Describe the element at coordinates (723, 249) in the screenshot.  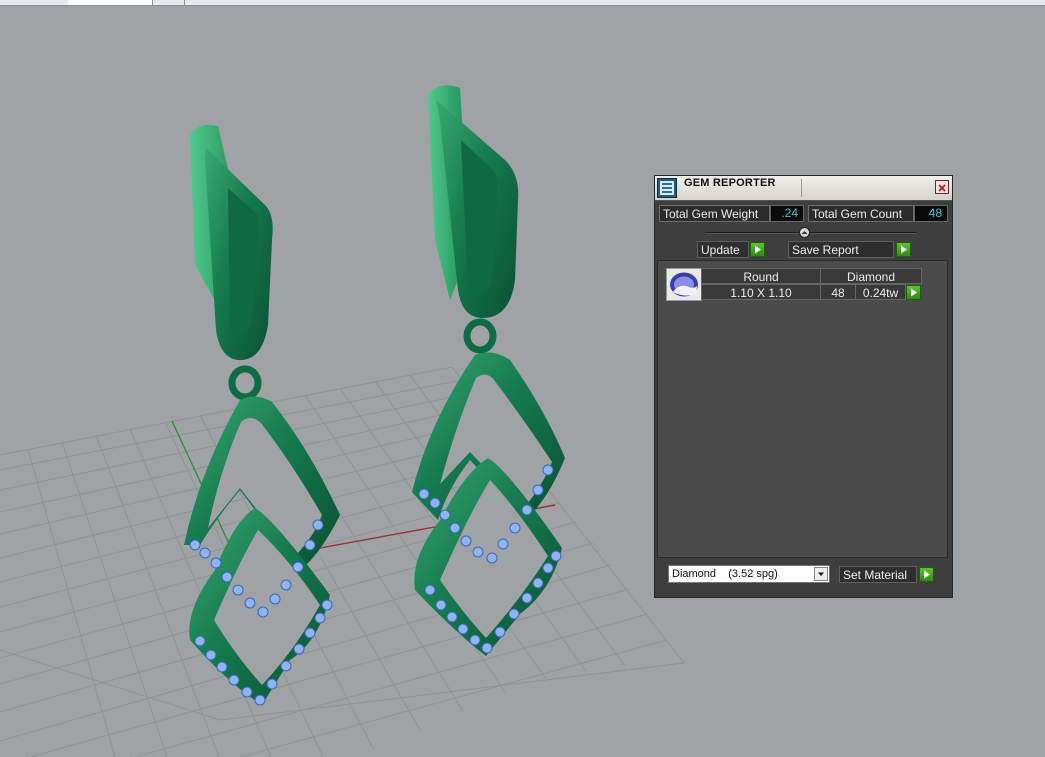
I see `update-button: Update` at that location.